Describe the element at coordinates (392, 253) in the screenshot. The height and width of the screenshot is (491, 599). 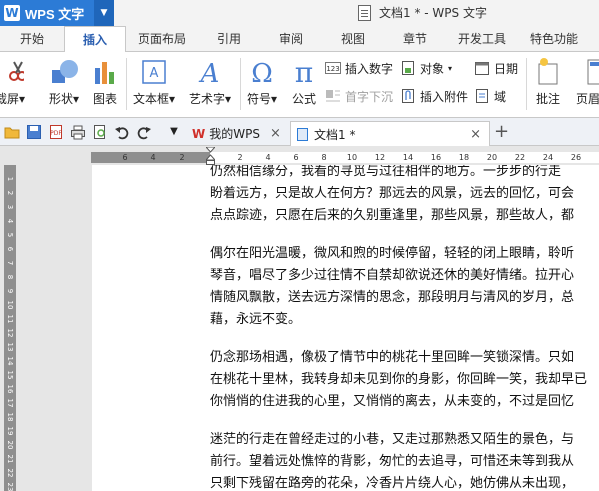
I see `text-line: 偶尔在阳光温暖，微风和煦的时候停留，轻轻的闭上眼睛，聆听` at that location.